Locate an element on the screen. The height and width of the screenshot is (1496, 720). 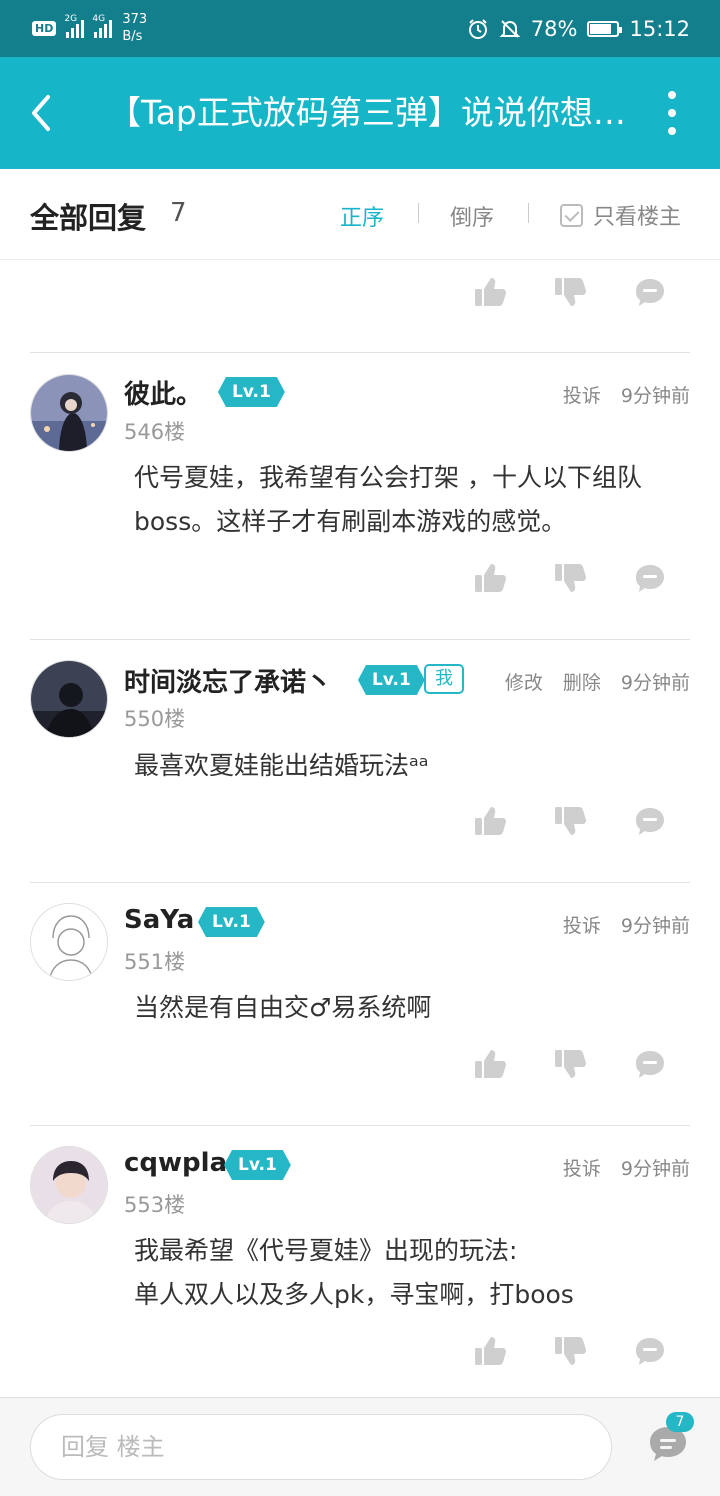
username: cqwpla is located at coordinates (175, 1163).